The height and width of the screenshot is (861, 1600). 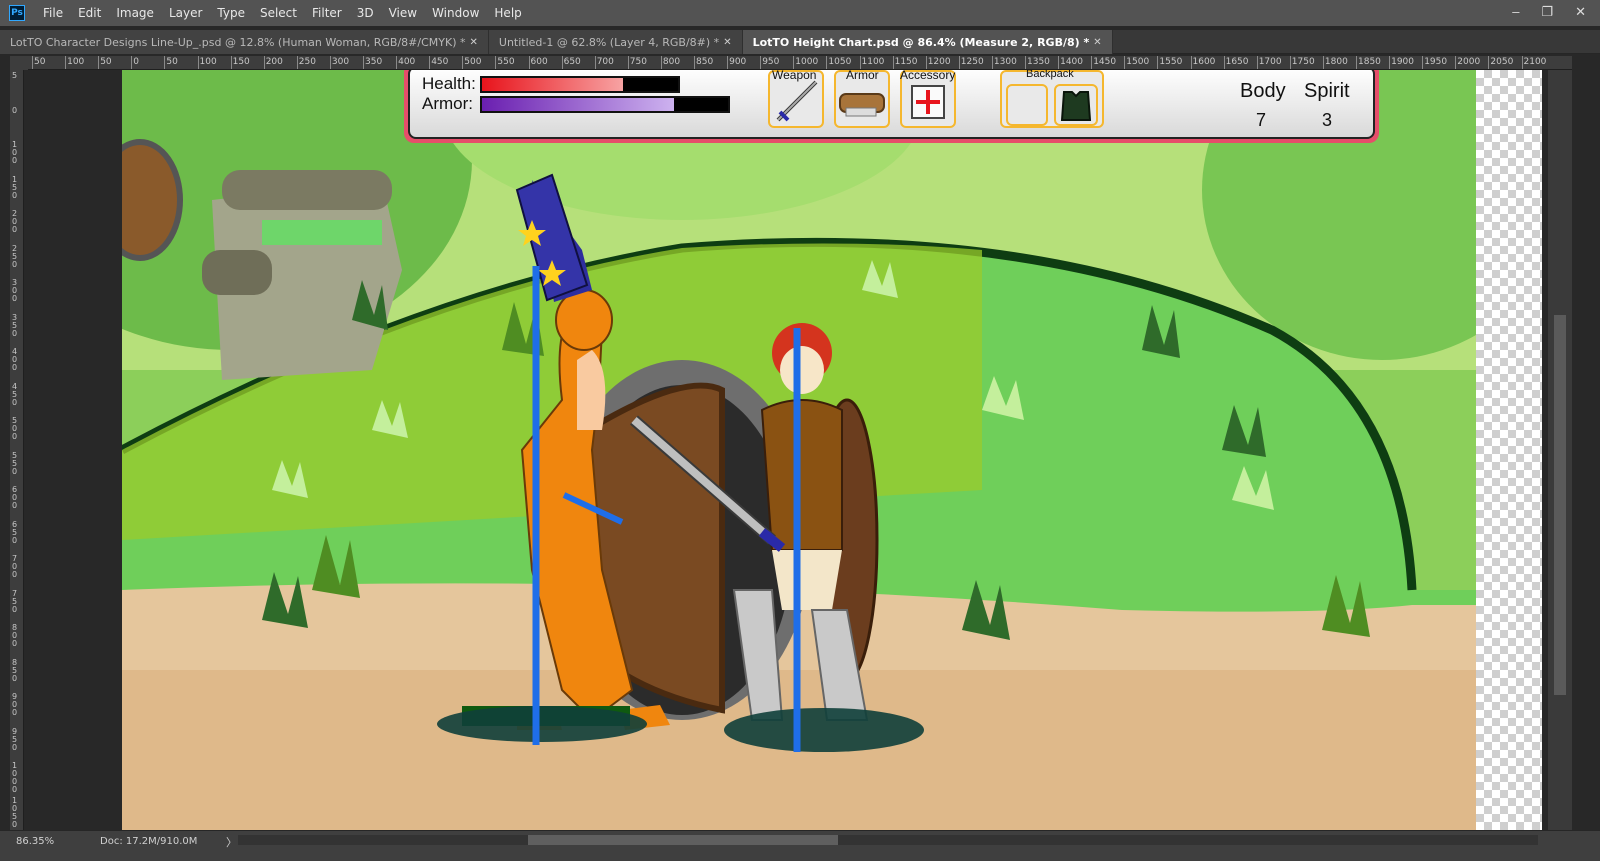 What do you see at coordinates (683, 840) in the screenshot?
I see `horizontal-scroll-thumb` at bounding box center [683, 840].